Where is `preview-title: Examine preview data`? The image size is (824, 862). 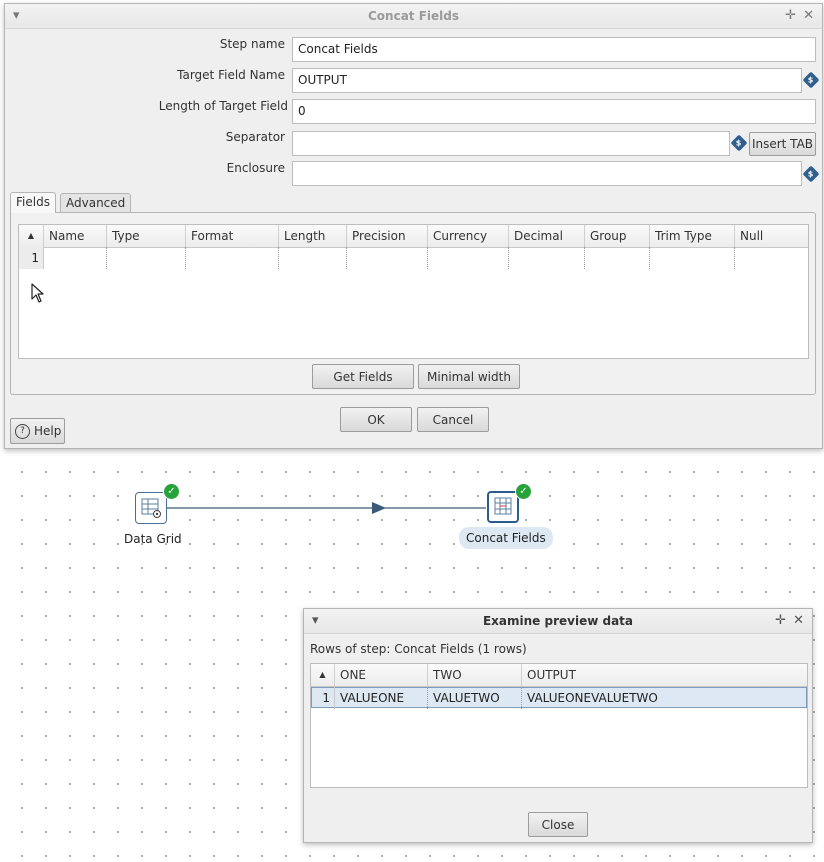
preview-title: Examine preview data is located at coordinates (558, 621).